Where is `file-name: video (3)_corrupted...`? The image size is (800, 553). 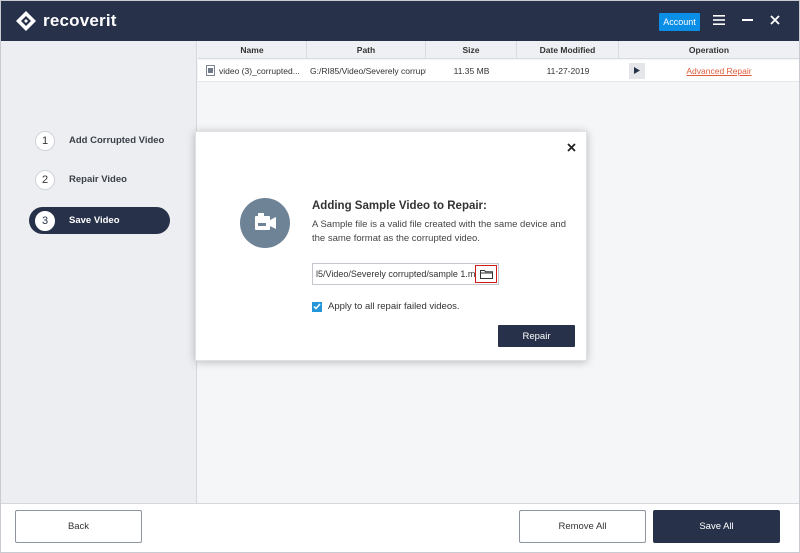
file-name: video (3)_corrupted... is located at coordinates (259, 71).